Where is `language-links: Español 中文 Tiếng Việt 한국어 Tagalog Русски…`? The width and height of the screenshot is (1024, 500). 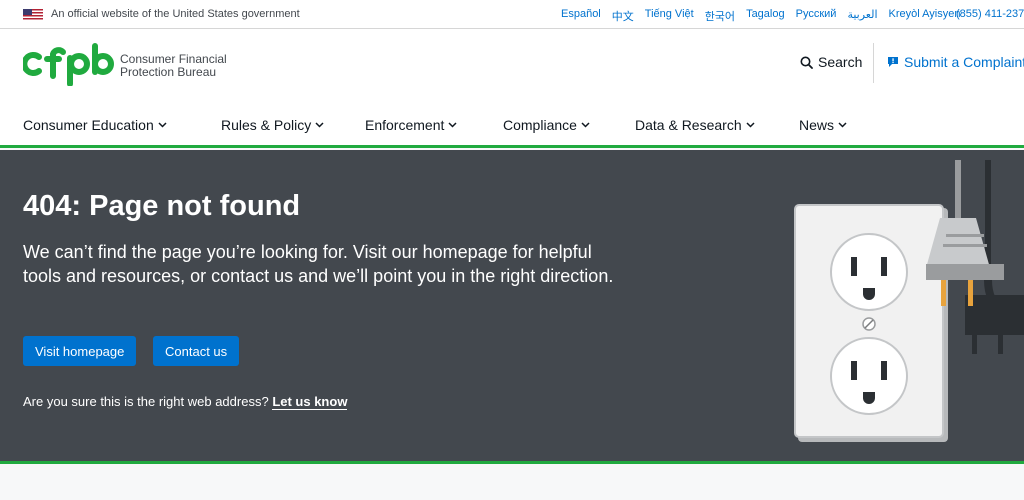 language-links: Español 中文 Tiếng Việt 한국어 Tagalog Русски… is located at coordinates (766, 16).